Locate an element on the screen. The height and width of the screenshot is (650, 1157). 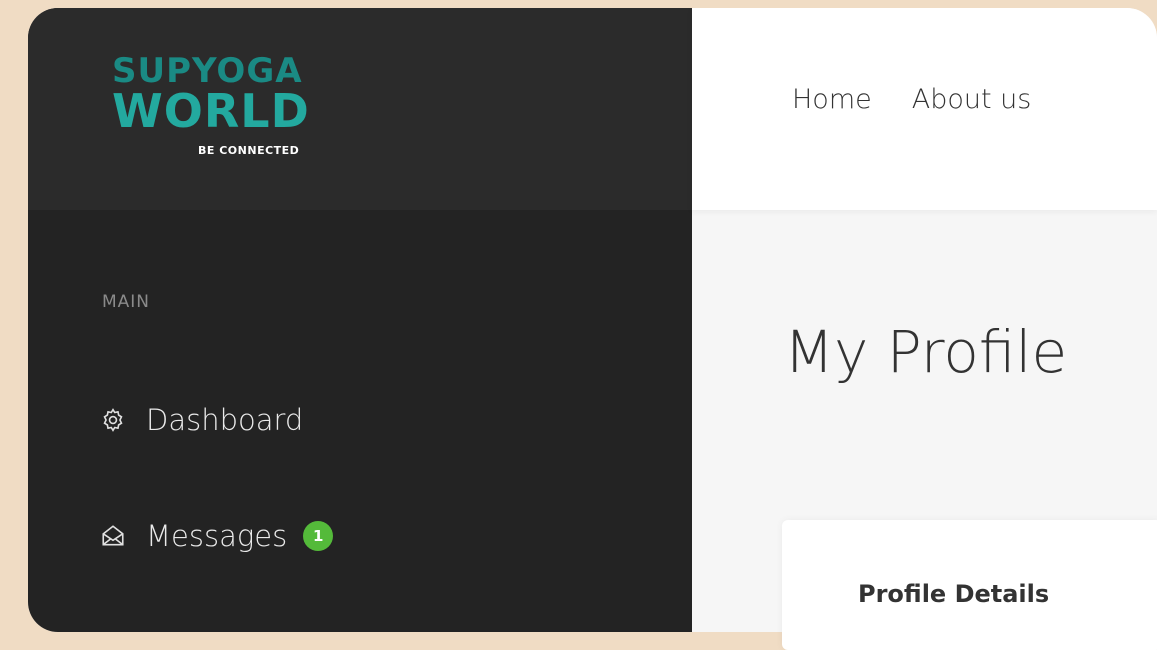
sidebar-item-label: Messages is located at coordinates (217, 536).